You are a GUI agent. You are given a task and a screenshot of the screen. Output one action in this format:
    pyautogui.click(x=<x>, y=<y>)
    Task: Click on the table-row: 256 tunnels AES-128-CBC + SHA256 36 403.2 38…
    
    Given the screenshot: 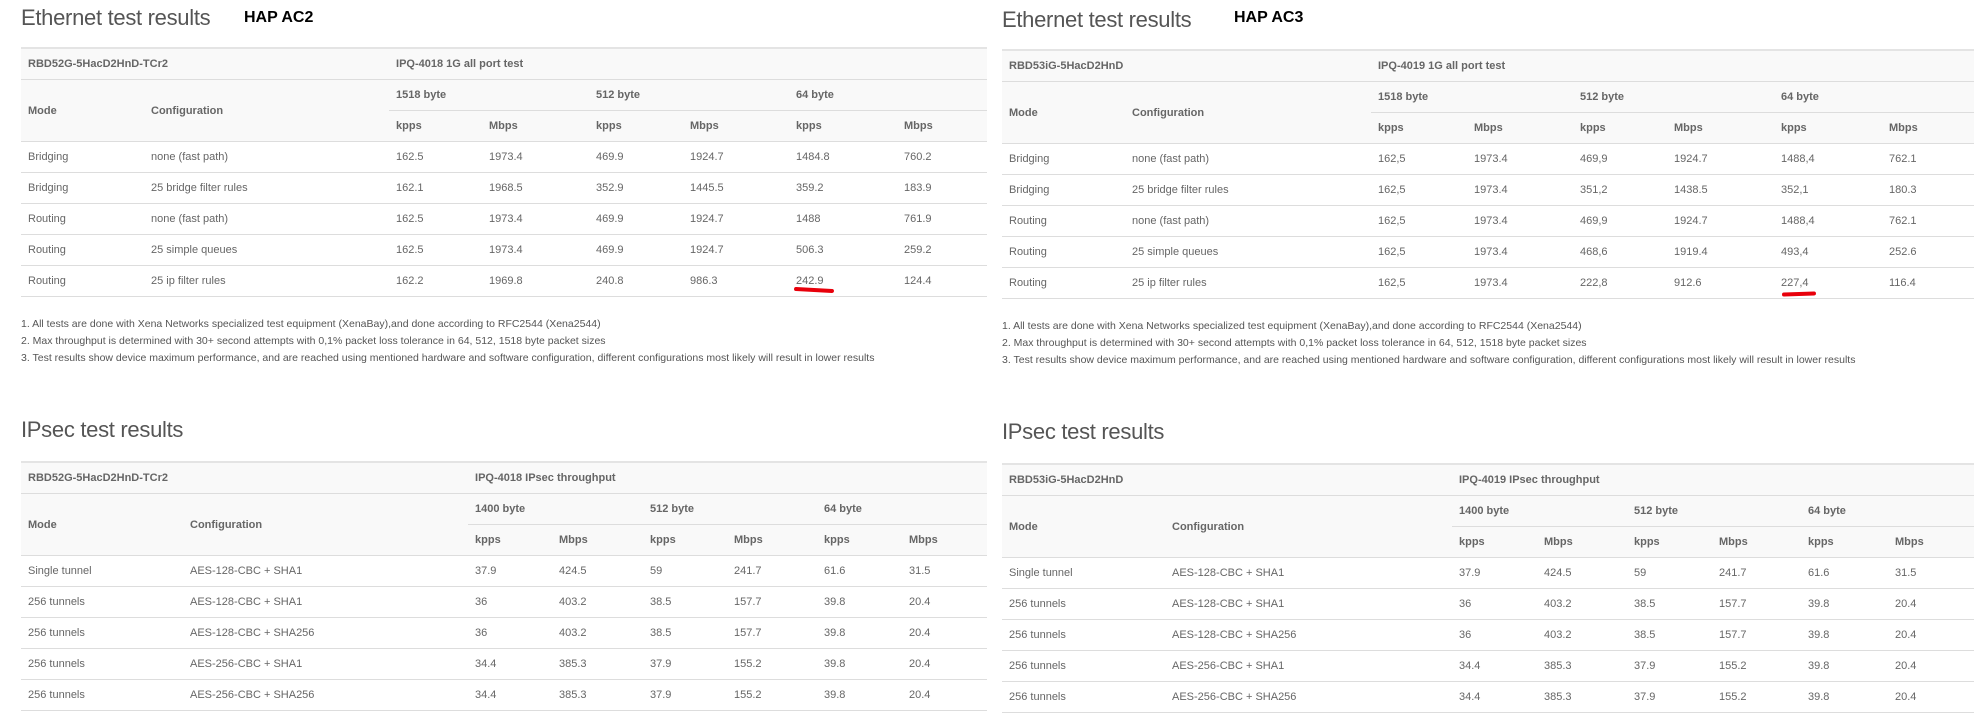 What is the action you would take?
    pyautogui.click(x=504, y=633)
    